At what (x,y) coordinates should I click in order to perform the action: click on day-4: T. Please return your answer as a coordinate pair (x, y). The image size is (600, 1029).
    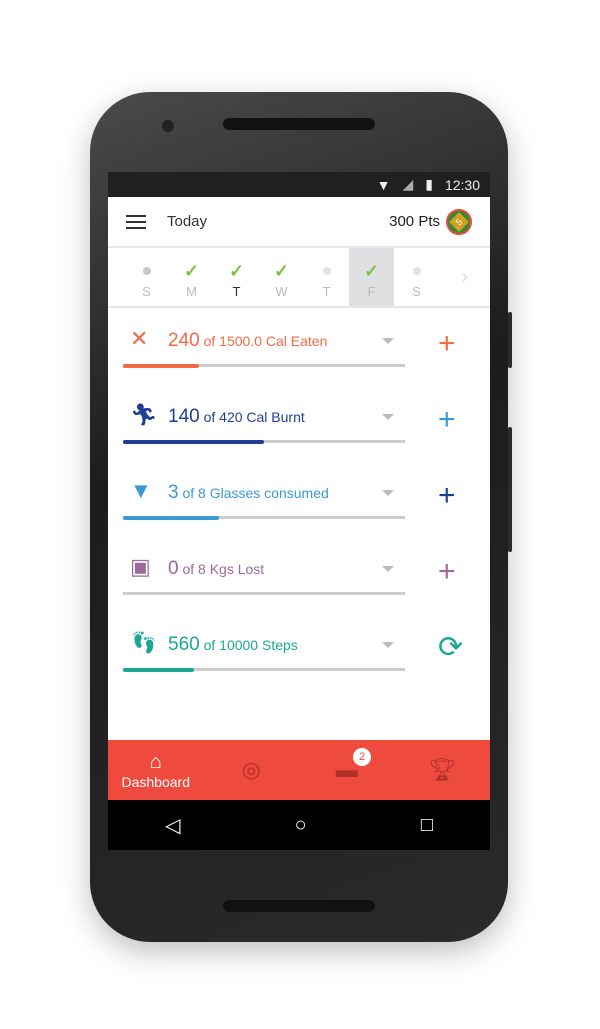
    Looking at the image, I should click on (326, 277).